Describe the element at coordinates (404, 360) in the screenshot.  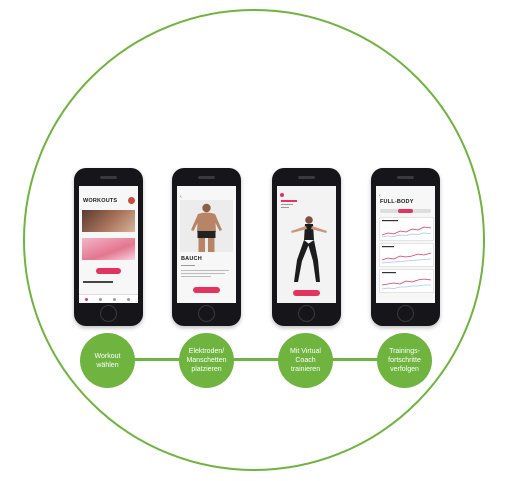
I see `step-track-progress: Trainings- fortschritte verfolgen` at that location.